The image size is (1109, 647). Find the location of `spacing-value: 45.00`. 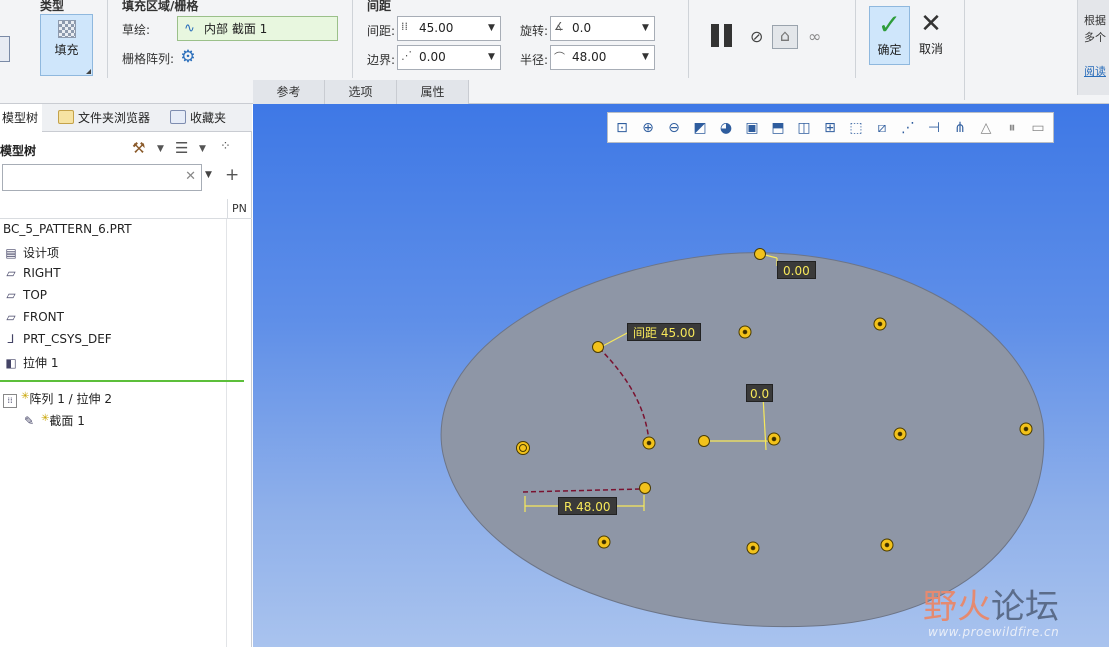

spacing-value: 45.00 is located at coordinates (436, 28).